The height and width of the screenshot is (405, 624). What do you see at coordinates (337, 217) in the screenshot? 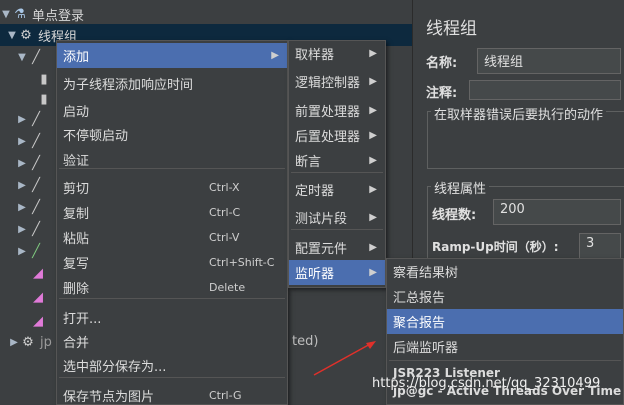
I see `add-submenu-item: 测试片段 ▶` at bounding box center [337, 217].